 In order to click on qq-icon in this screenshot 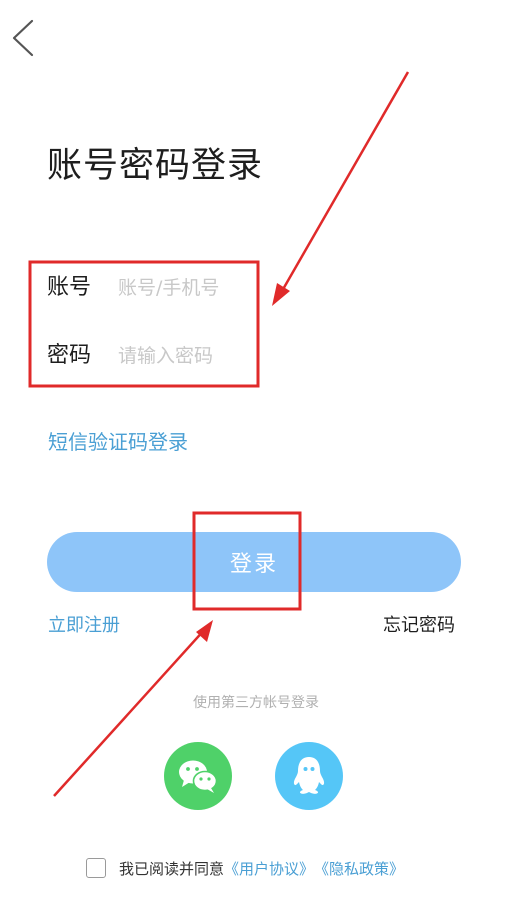, I will do `click(309, 775)`.